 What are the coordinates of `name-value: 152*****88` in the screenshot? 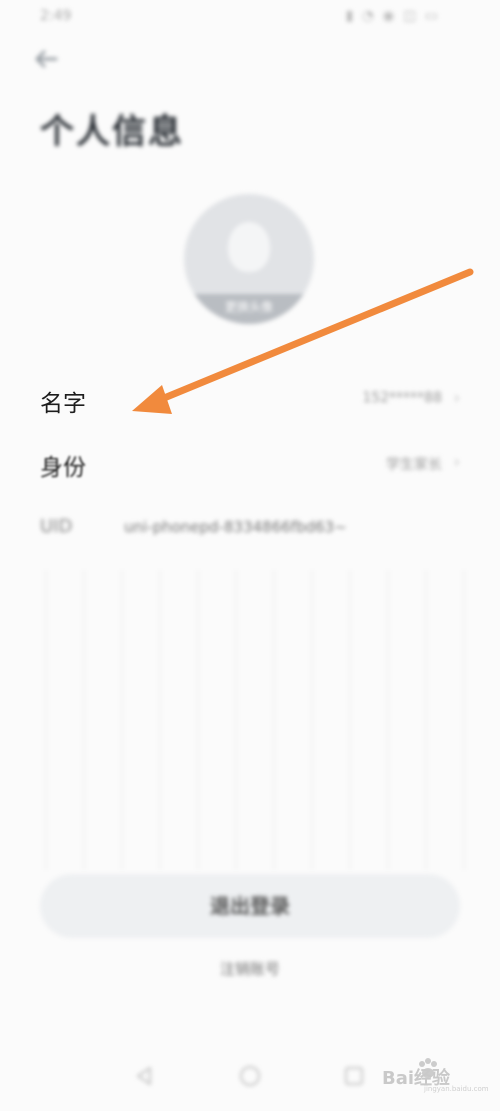 It's located at (402, 398).